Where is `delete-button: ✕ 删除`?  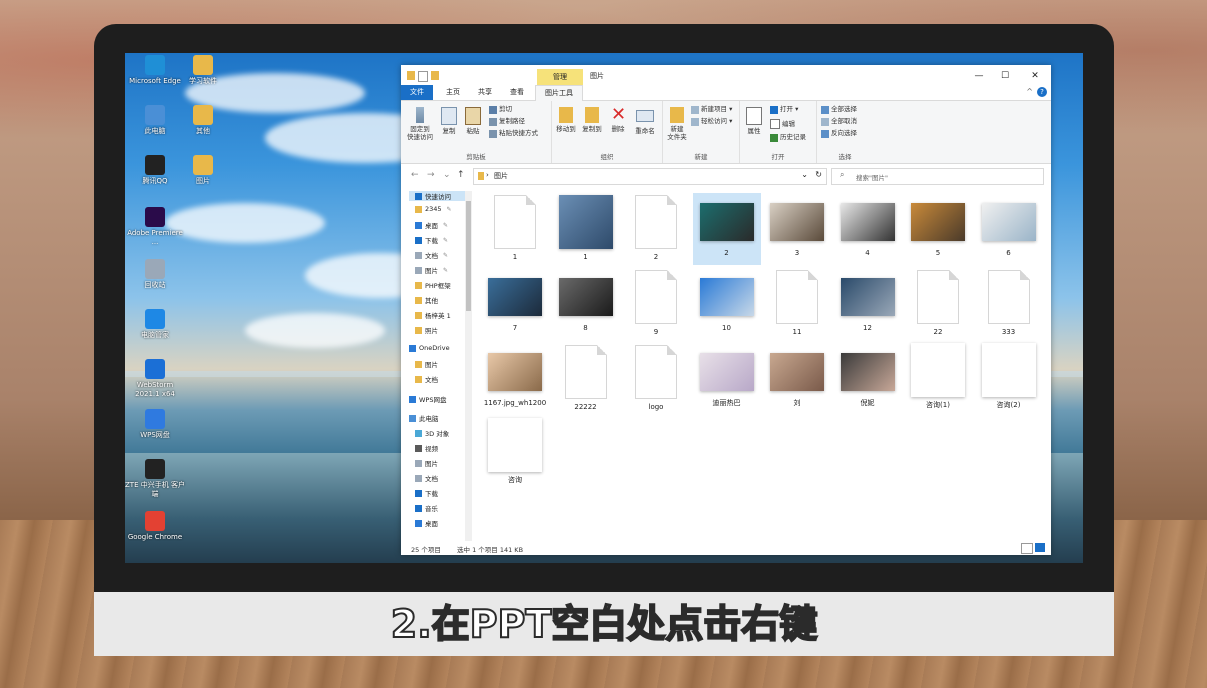 delete-button: ✕ 删除 is located at coordinates (618, 120).